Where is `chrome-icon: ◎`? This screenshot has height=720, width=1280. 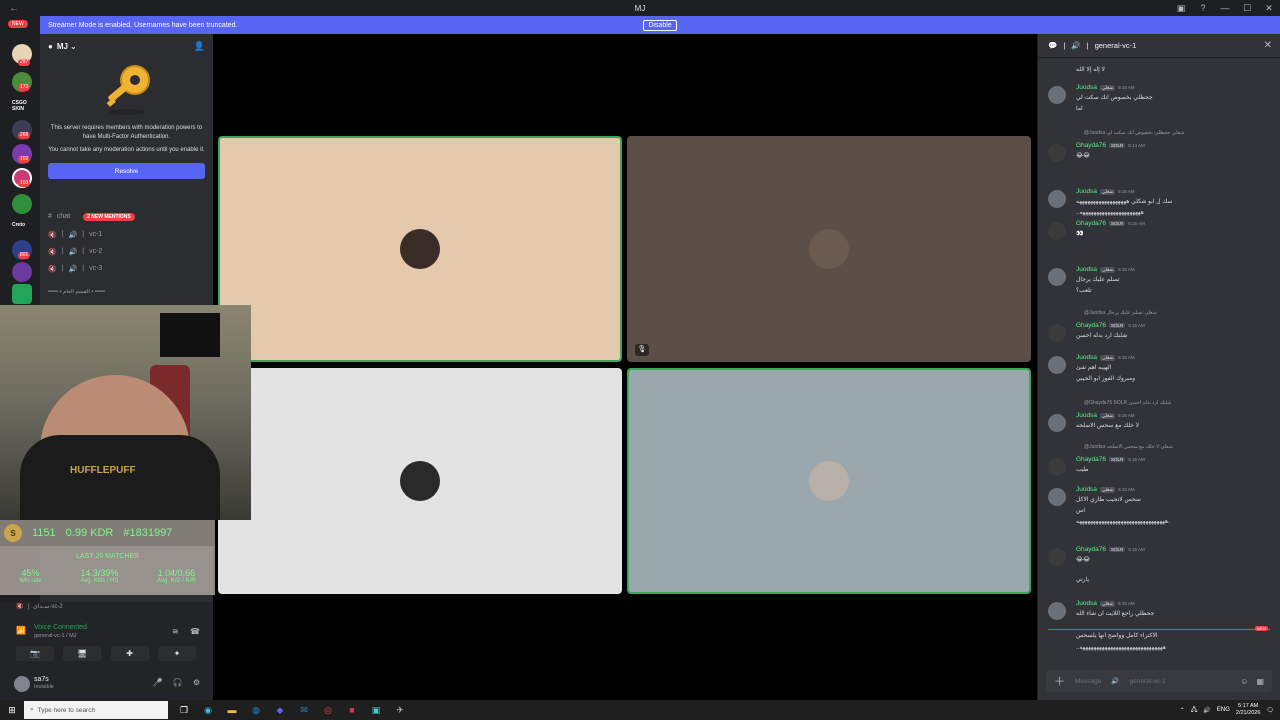
chrome-icon: ◎ is located at coordinates (328, 710).